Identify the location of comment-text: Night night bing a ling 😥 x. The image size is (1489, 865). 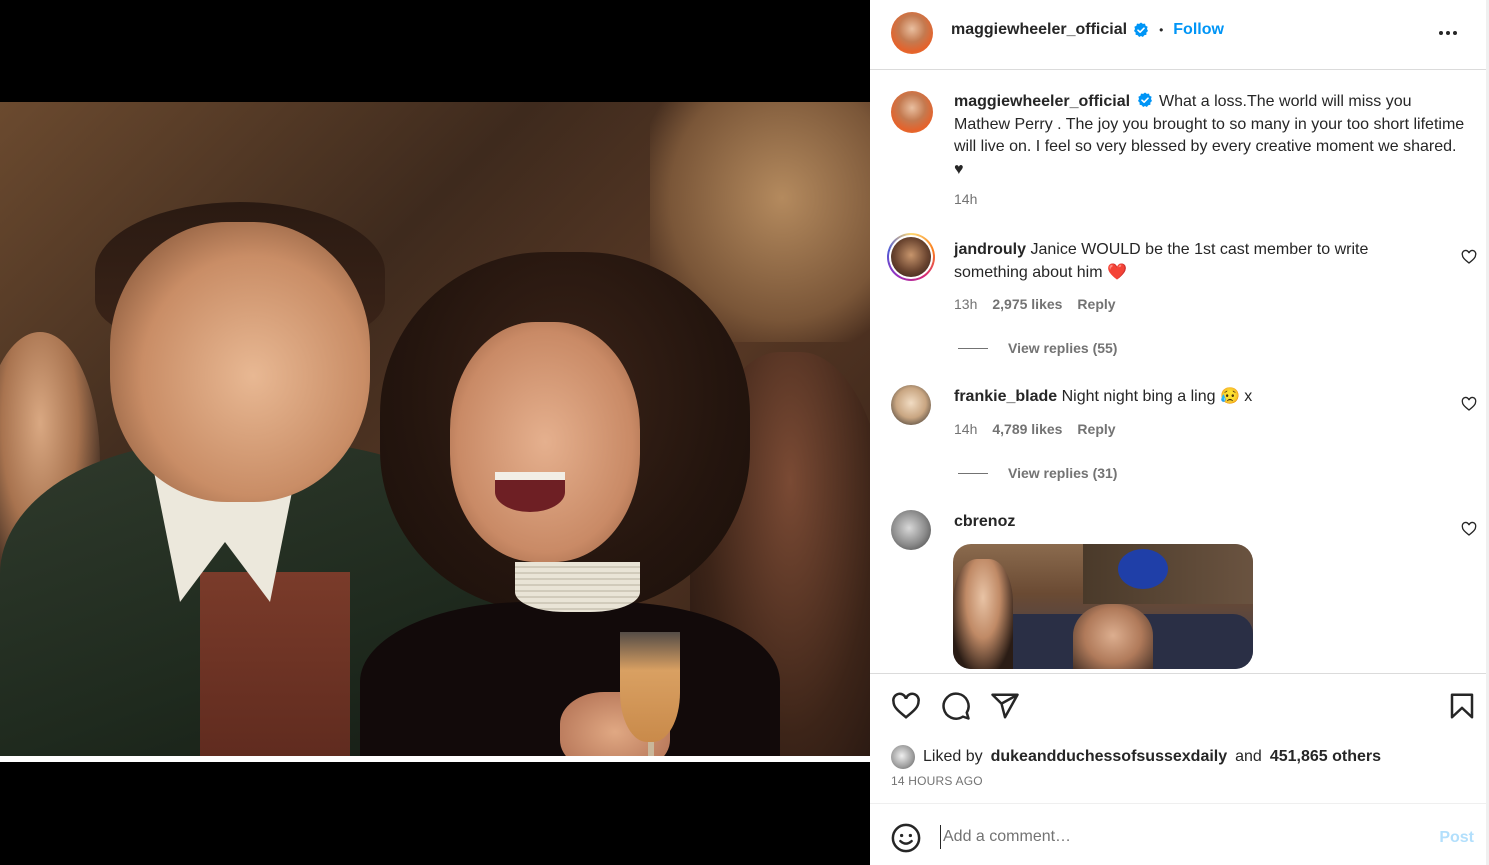
(1157, 396).